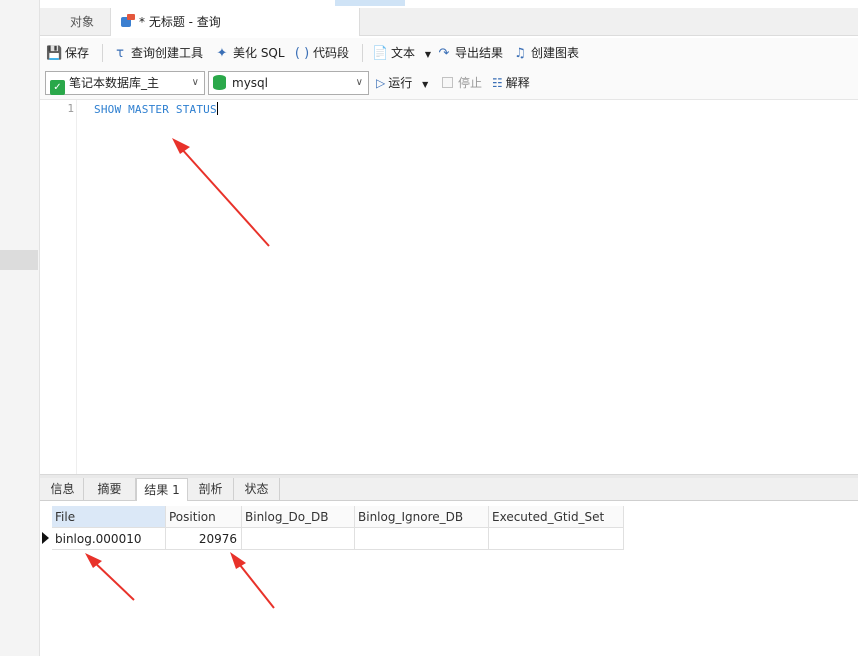  I want to click on explain-button: ☷ 解释, so click(511, 83).